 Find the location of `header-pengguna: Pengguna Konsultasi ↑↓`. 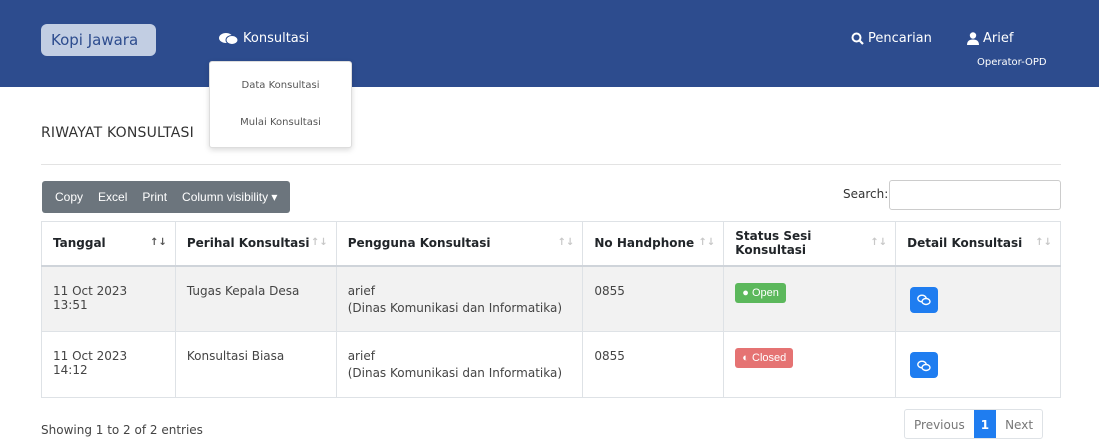

header-pengguna: Pengguna Konsultasi ↑↓ is located at coordinates (459, 244).